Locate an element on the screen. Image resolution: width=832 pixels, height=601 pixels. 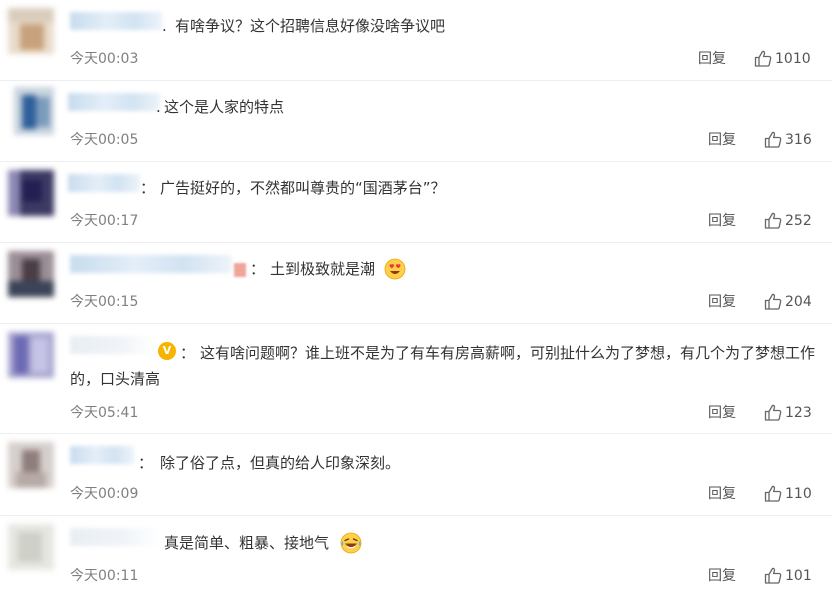
comment-text: 有啥争议？这个招聘信息好像没啥争议吧 is located at coordinates (310, 26).